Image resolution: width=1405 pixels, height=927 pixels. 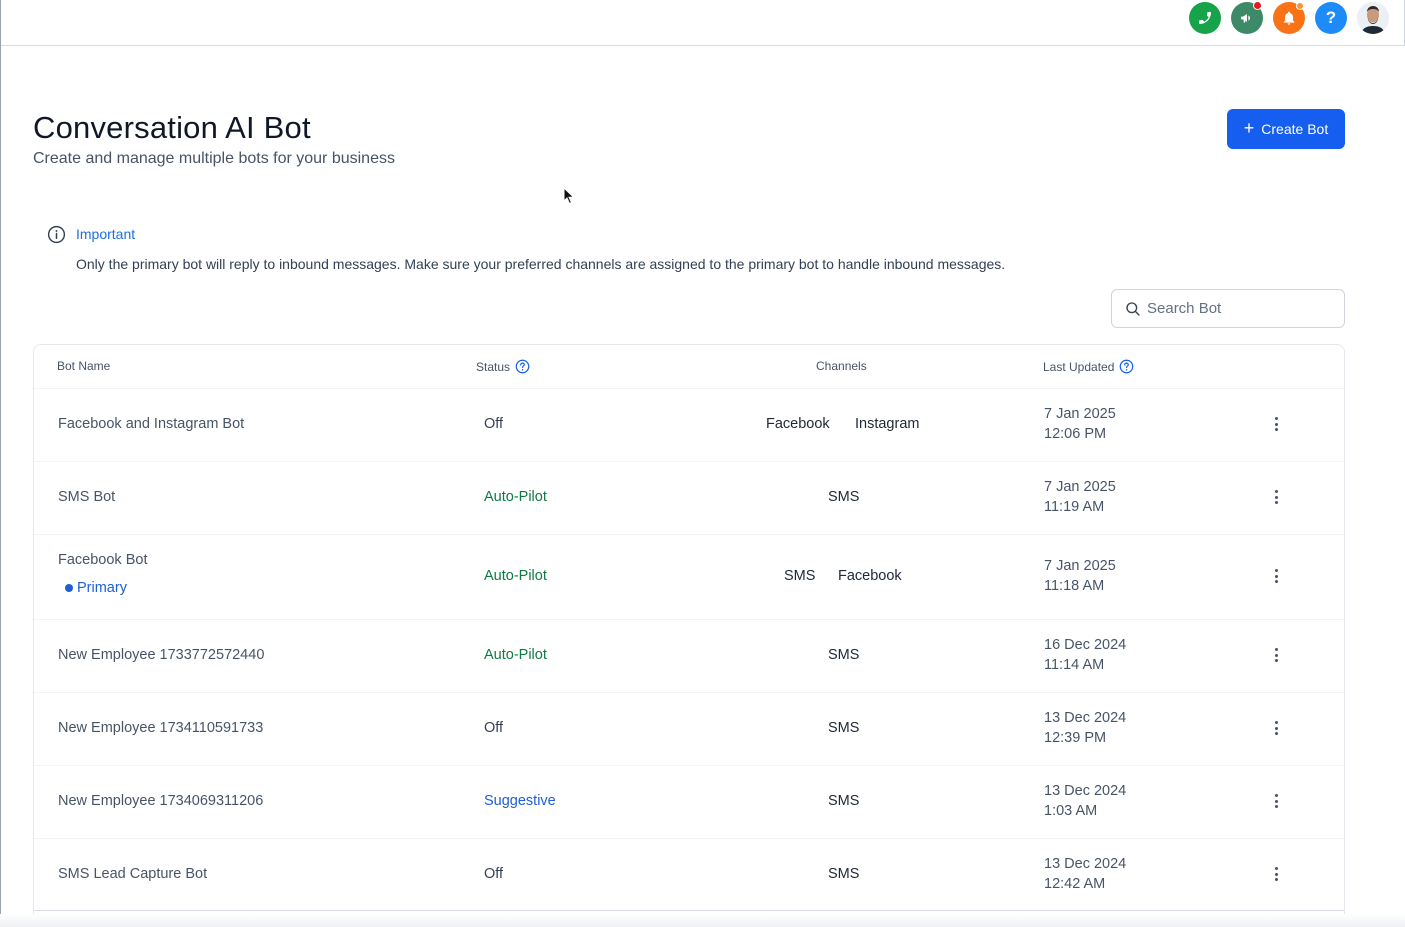 I want to click on primary-badge: Primary, so click(x=96, y=588).